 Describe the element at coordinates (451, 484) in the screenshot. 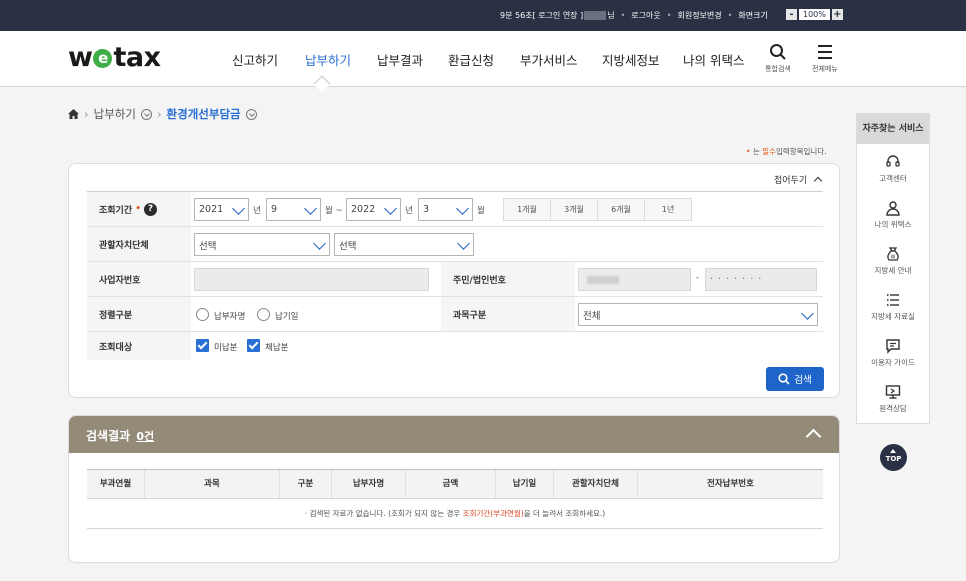

I see `col-amount: 금액` at that location.